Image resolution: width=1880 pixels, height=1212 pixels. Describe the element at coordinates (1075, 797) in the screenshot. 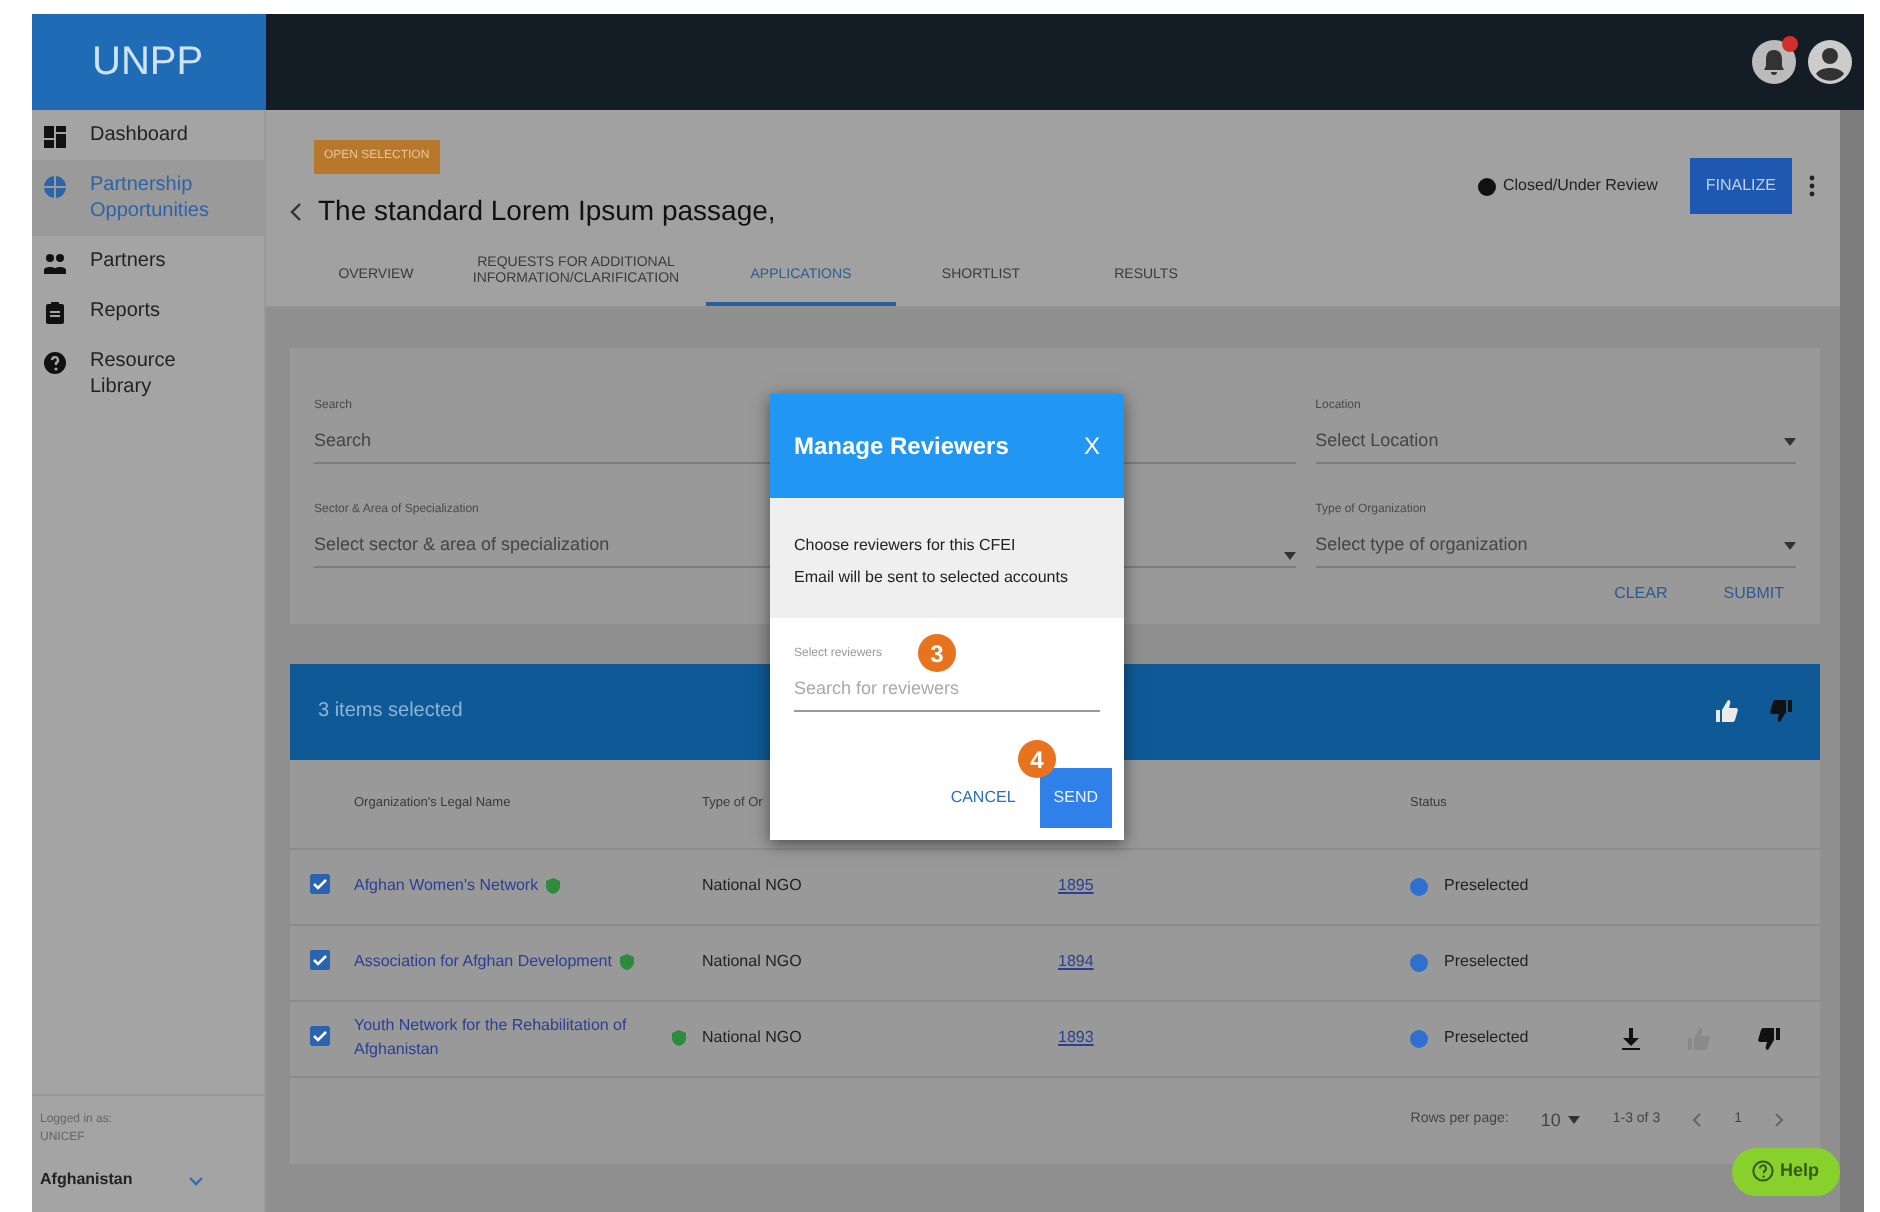

I see `send-button: SEND` at that location.